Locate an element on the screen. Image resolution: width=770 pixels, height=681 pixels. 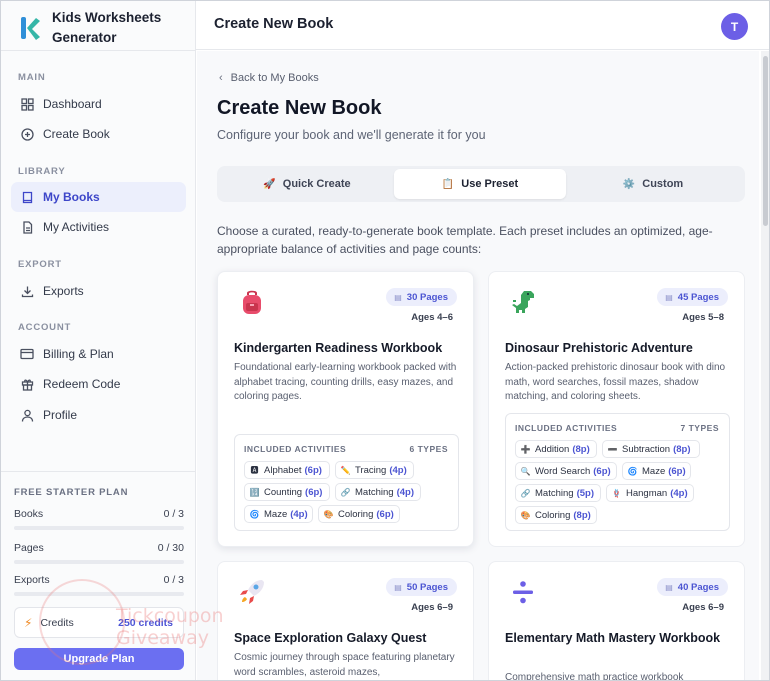
usage-label: Books is located at coordinates (29, 514).